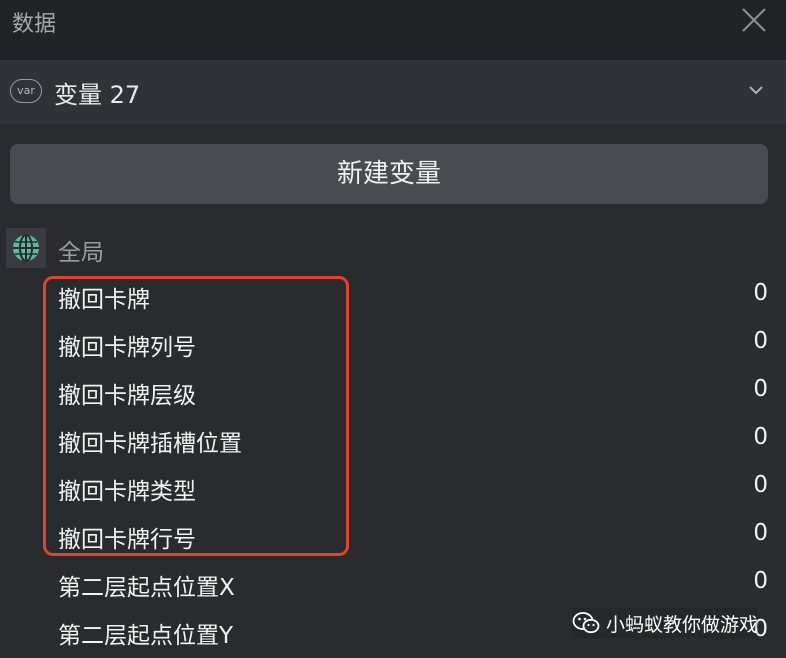  I want to click on panel-header: 数据, so click(393, 30).